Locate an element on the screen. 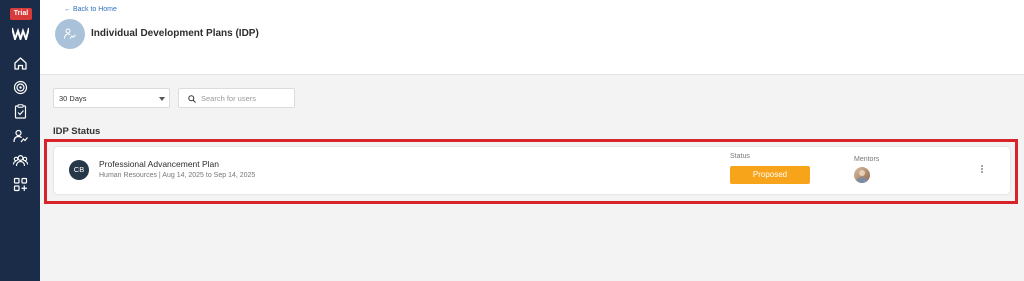 This screenshot has height=281, width=1024. mentors-label: Mentors is located at coordinates (867, 159).